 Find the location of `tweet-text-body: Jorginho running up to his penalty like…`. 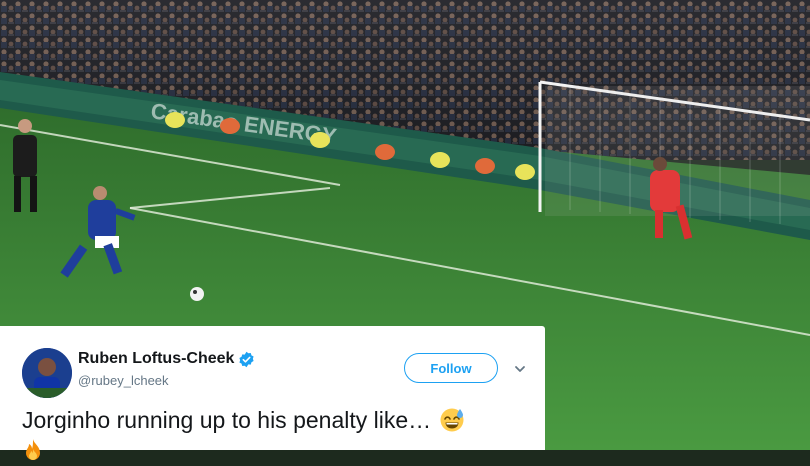

tweet-text-body: Jorginho running up to his penalty like… is located at coordinates (227, 420).